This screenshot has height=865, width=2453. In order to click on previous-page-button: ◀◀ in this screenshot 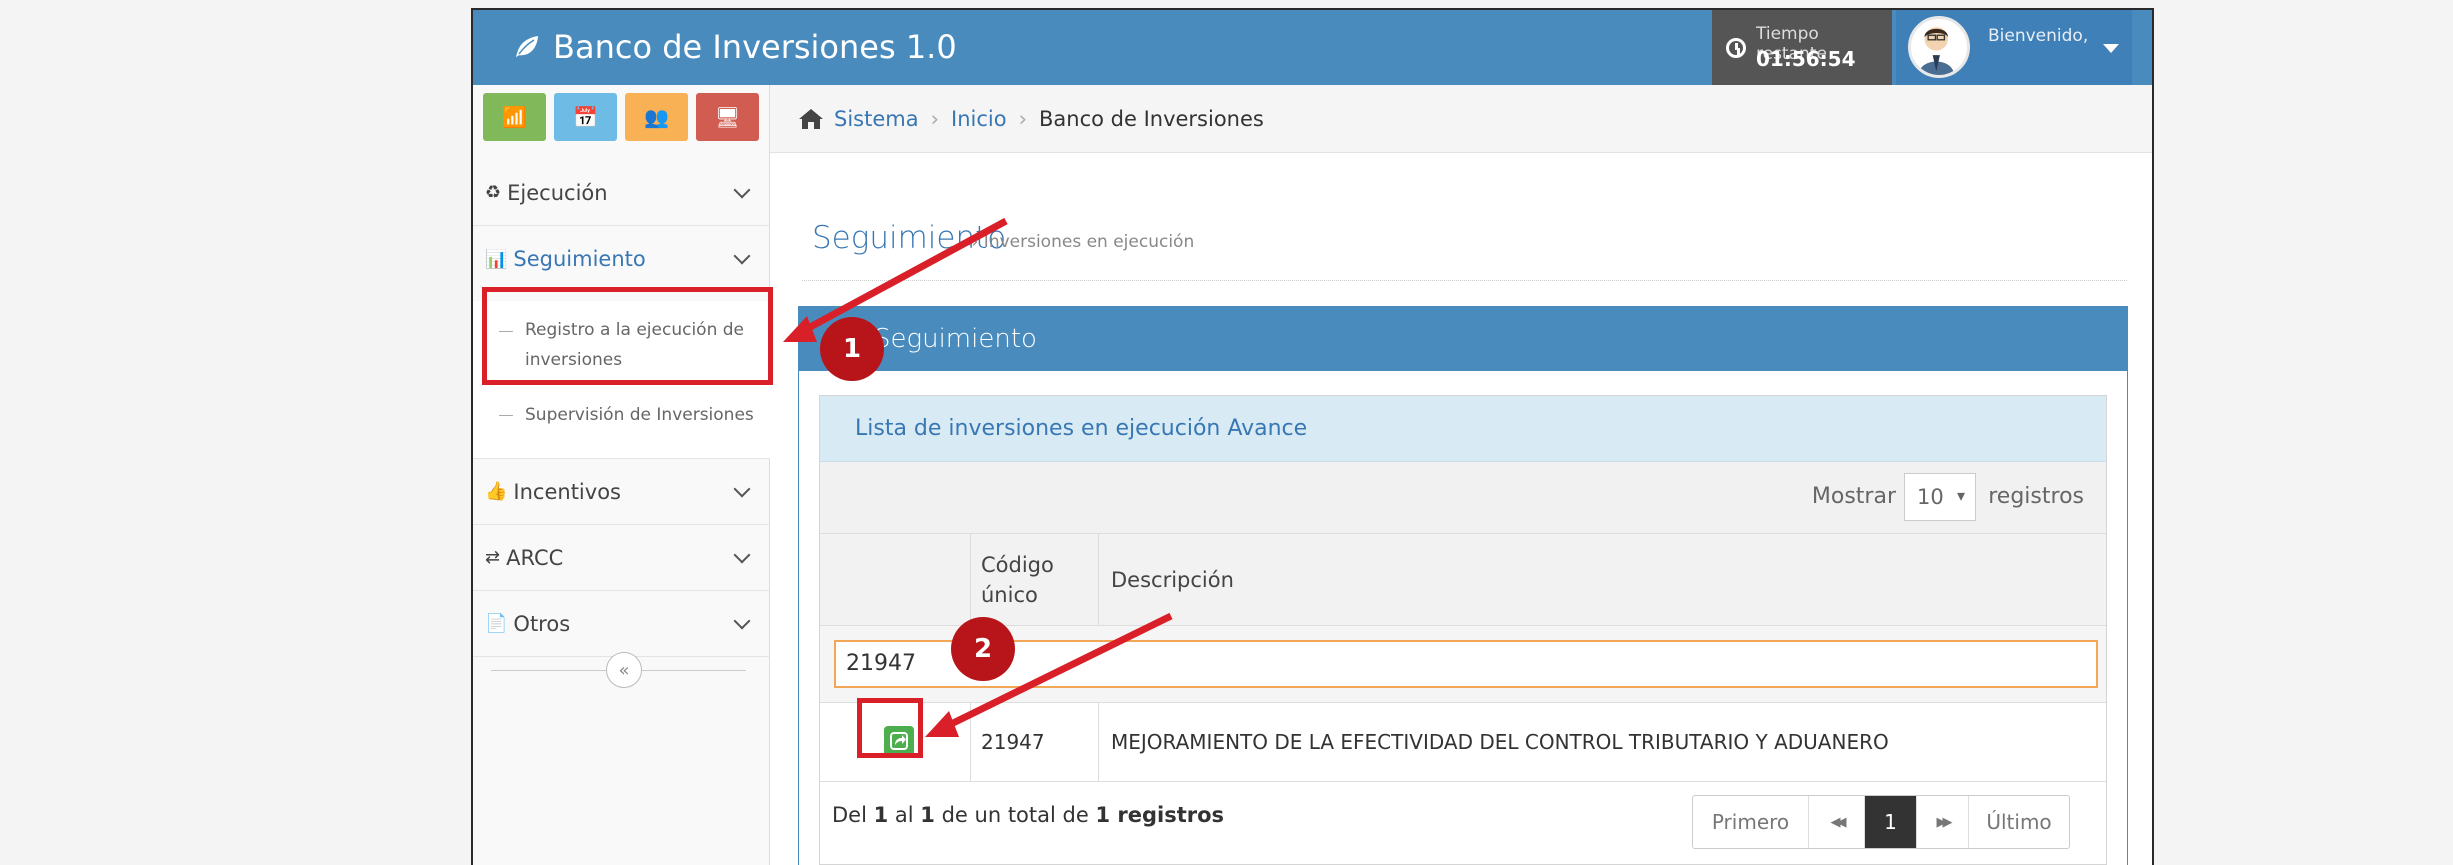, I will do `click(1837, 822)`.